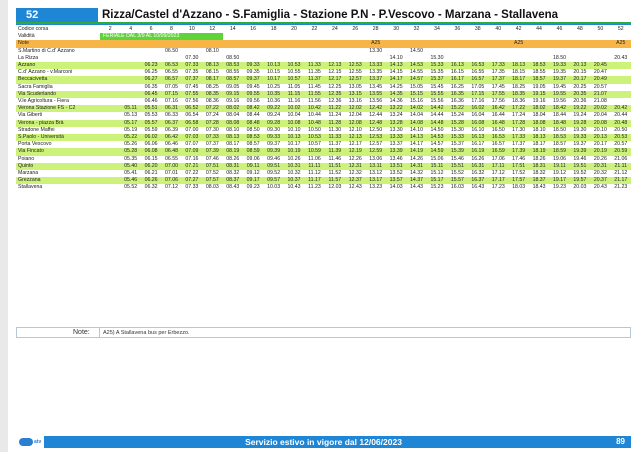 This screenshot has height=452, width=640. I want to click on time-cell: 17.57, so click(518, 181).